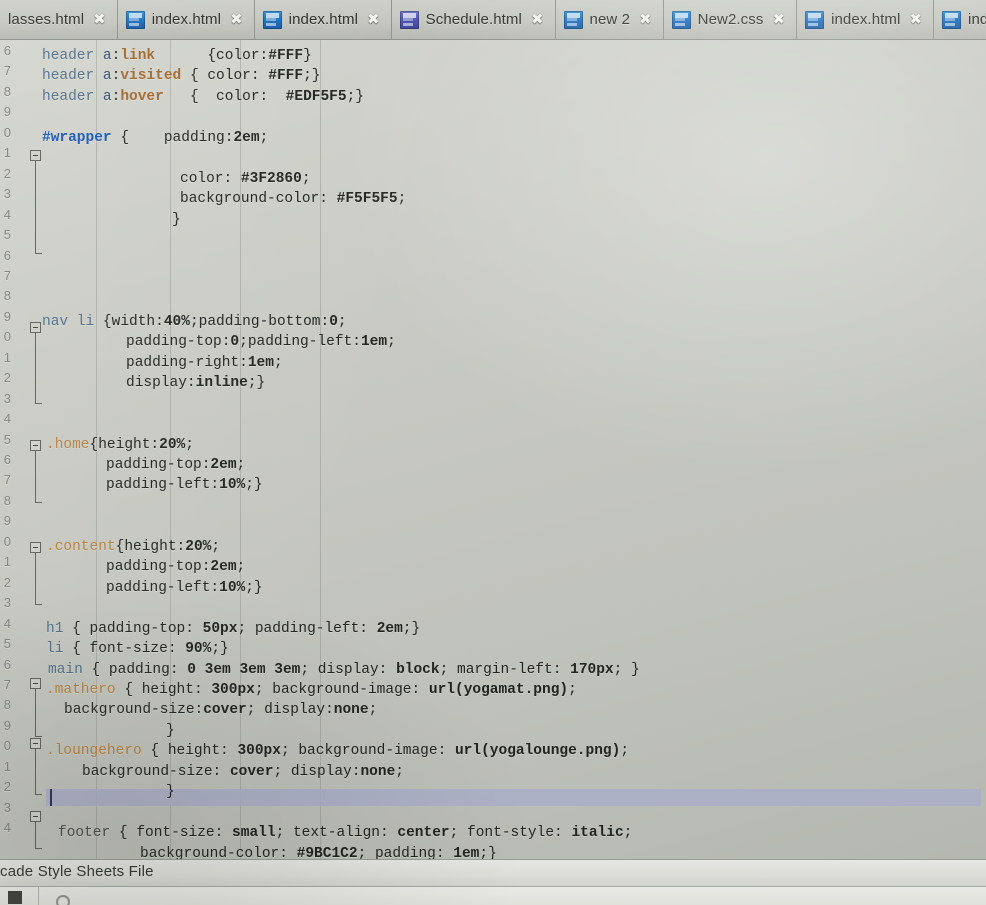  I want to click on code-token: 0 3em 3em 3em, so click(244, 669).